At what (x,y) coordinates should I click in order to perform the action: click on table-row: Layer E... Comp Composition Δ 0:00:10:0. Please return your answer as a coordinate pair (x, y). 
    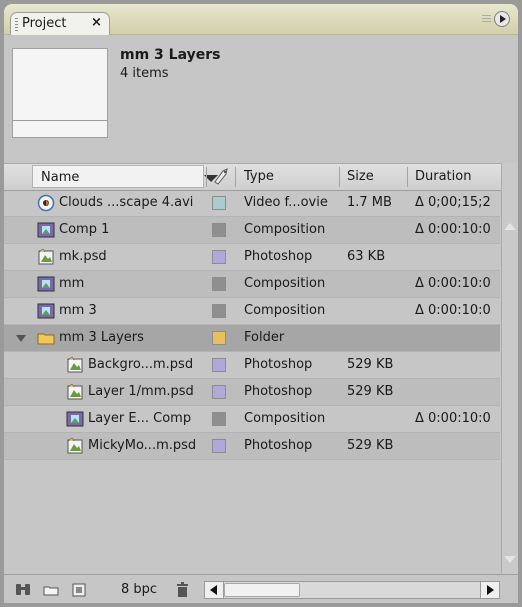
    Looking at the image, I should click on (252, 419).